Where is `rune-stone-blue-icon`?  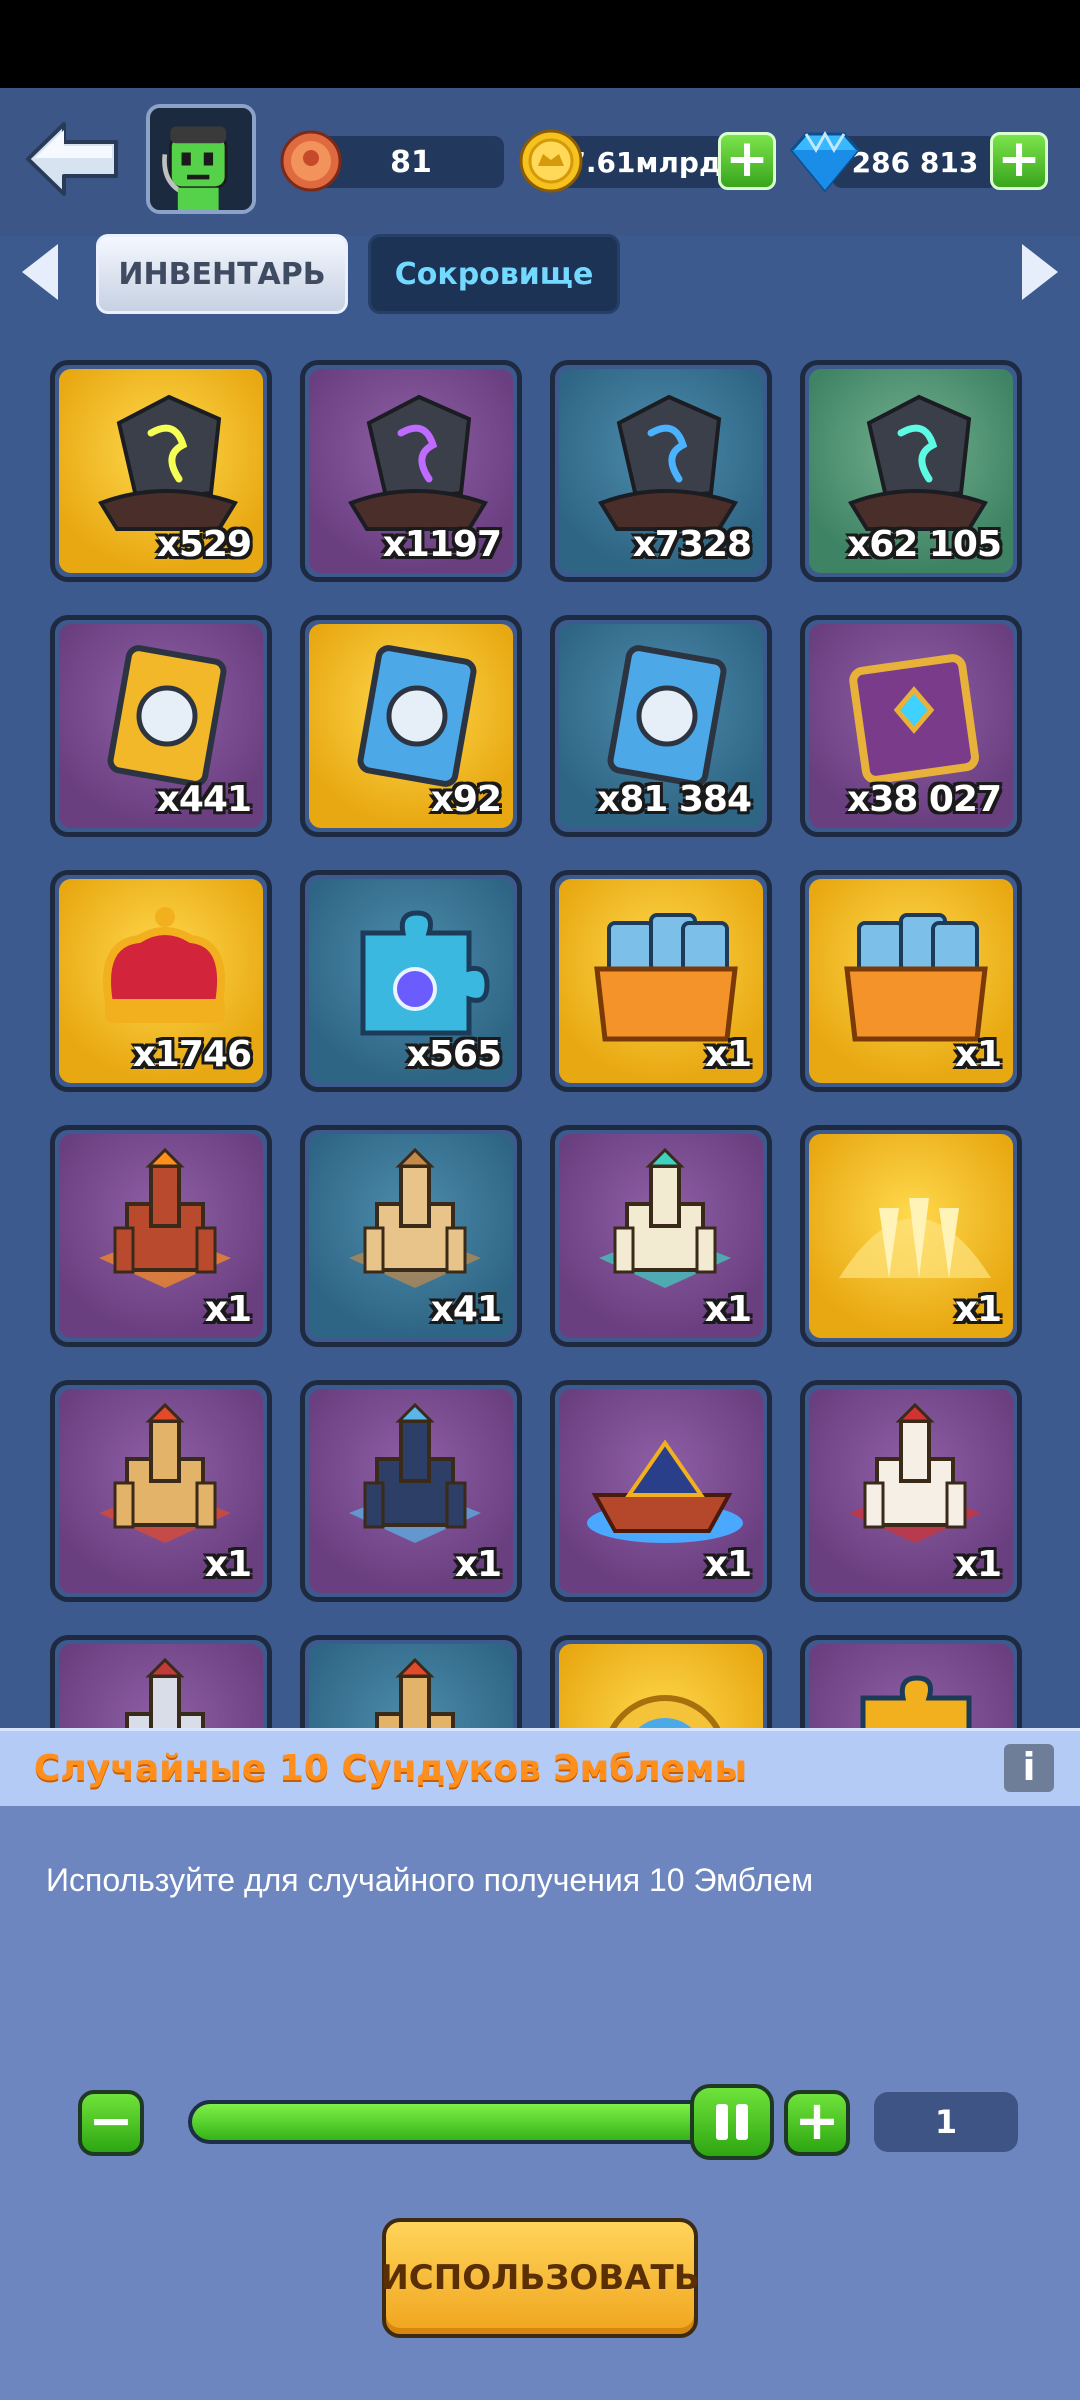
rune-stone-blue-icon is located at coordinates (668, 462).